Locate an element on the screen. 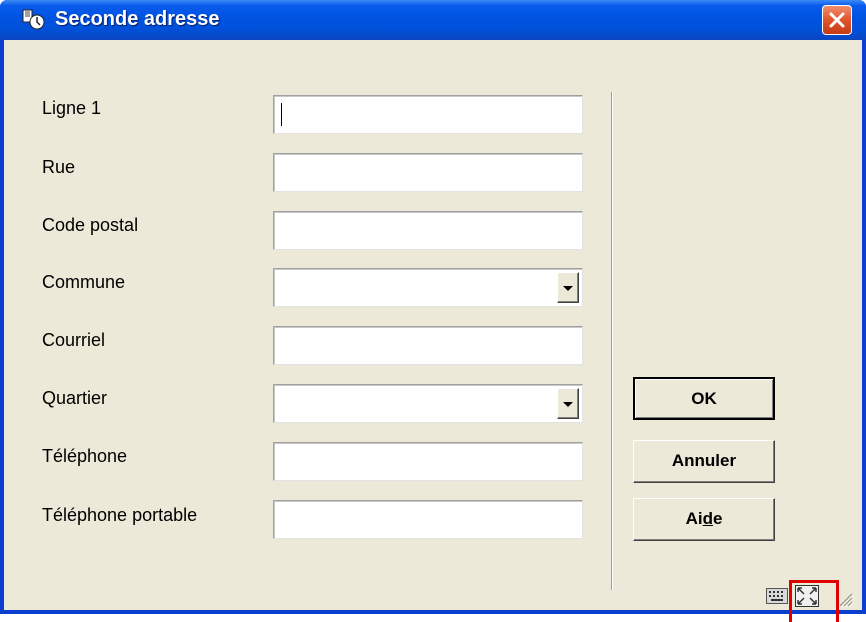 The width and height of the screenshot is (866, 622). telephone-input is located at coordinates (428, 461).